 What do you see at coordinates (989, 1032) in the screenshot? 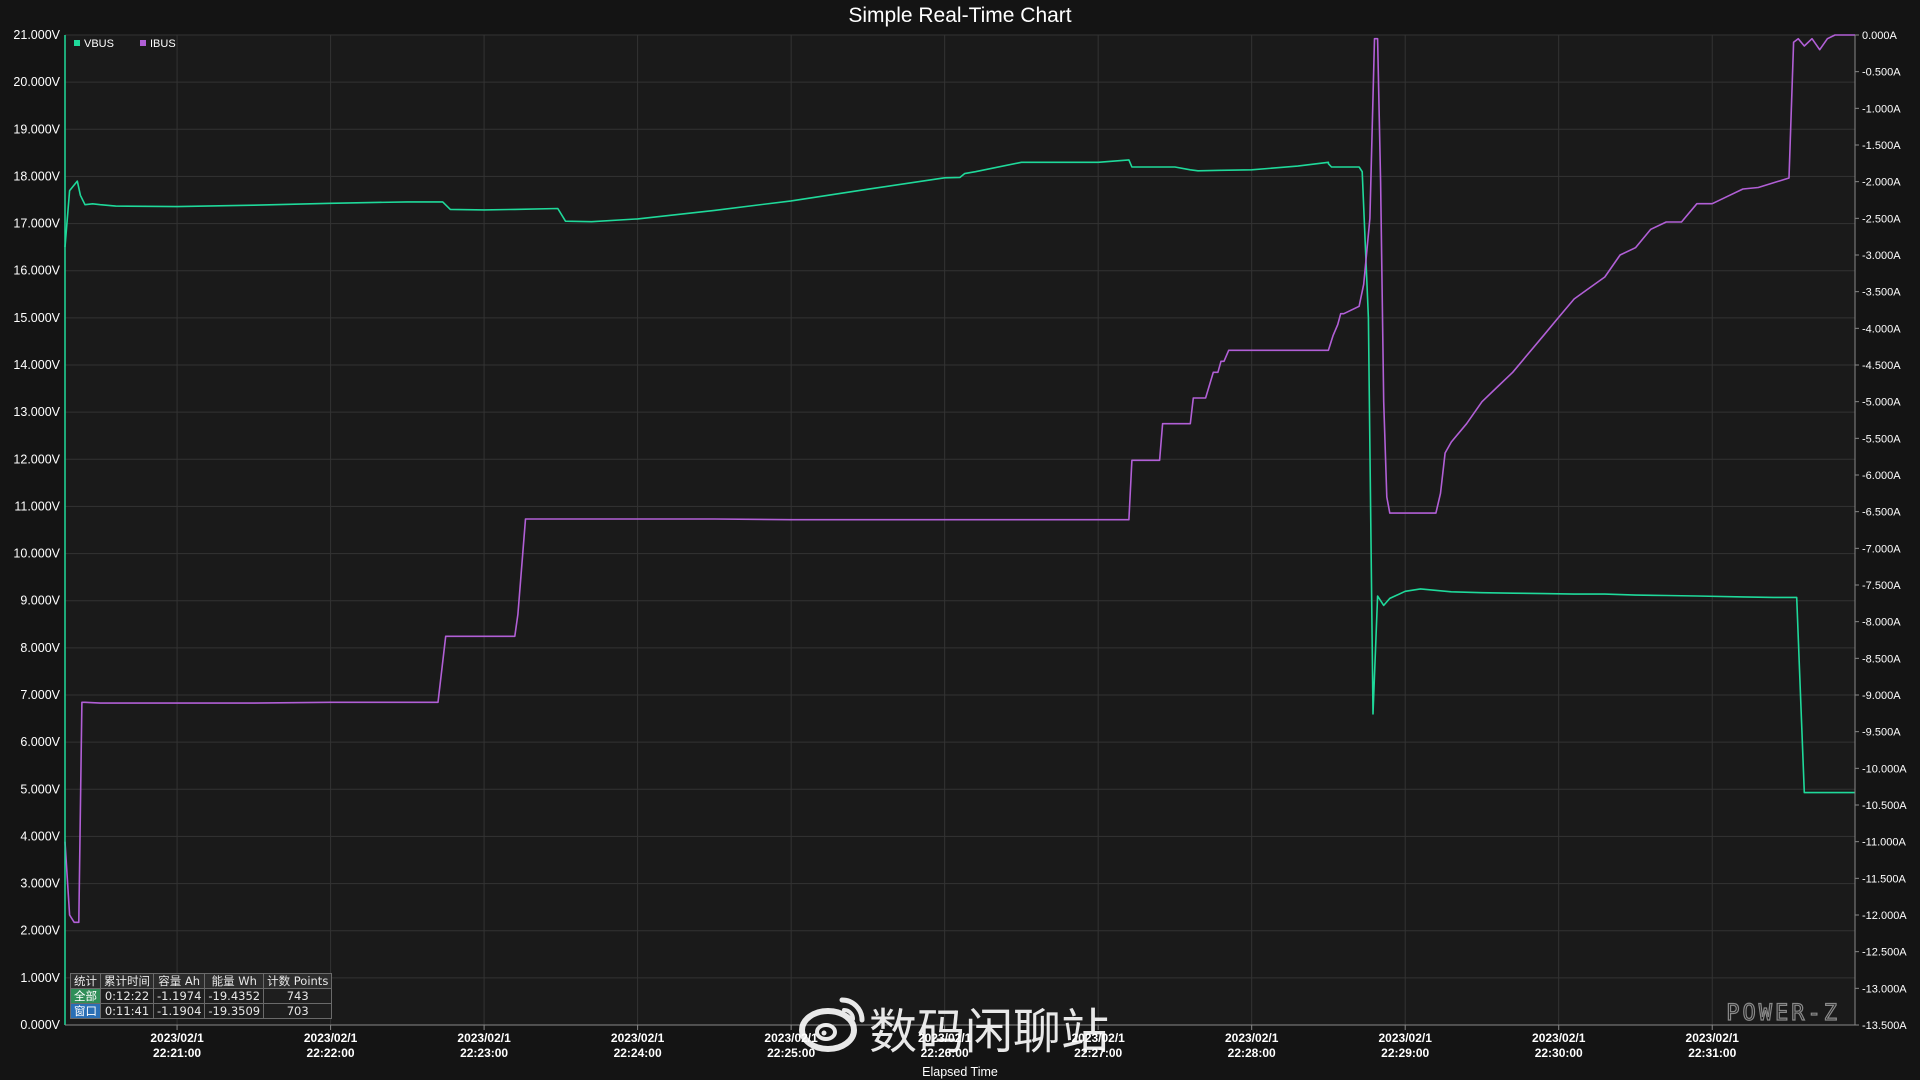
I see `watermark-text: 数码闲聊站` at bounding box center [989, 1032].